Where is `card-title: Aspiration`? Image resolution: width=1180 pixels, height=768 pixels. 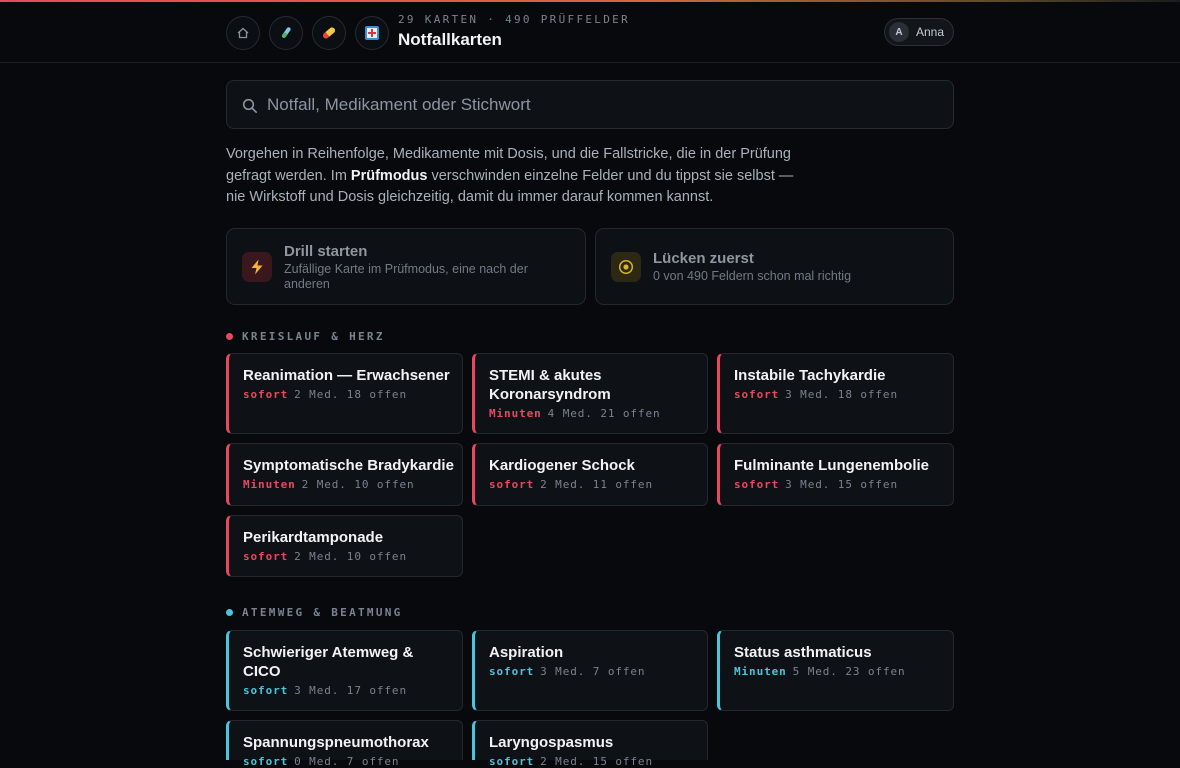 card-title: Aspiration is located at coordinates (526, 652).